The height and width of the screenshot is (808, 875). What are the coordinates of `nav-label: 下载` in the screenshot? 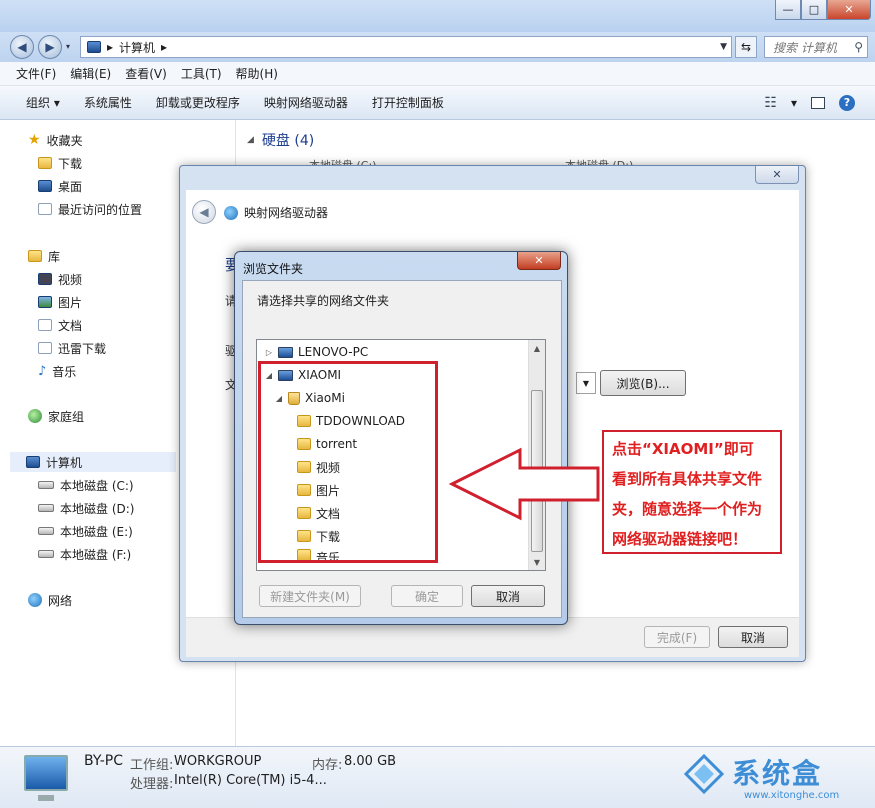 It's located at (70, 163).